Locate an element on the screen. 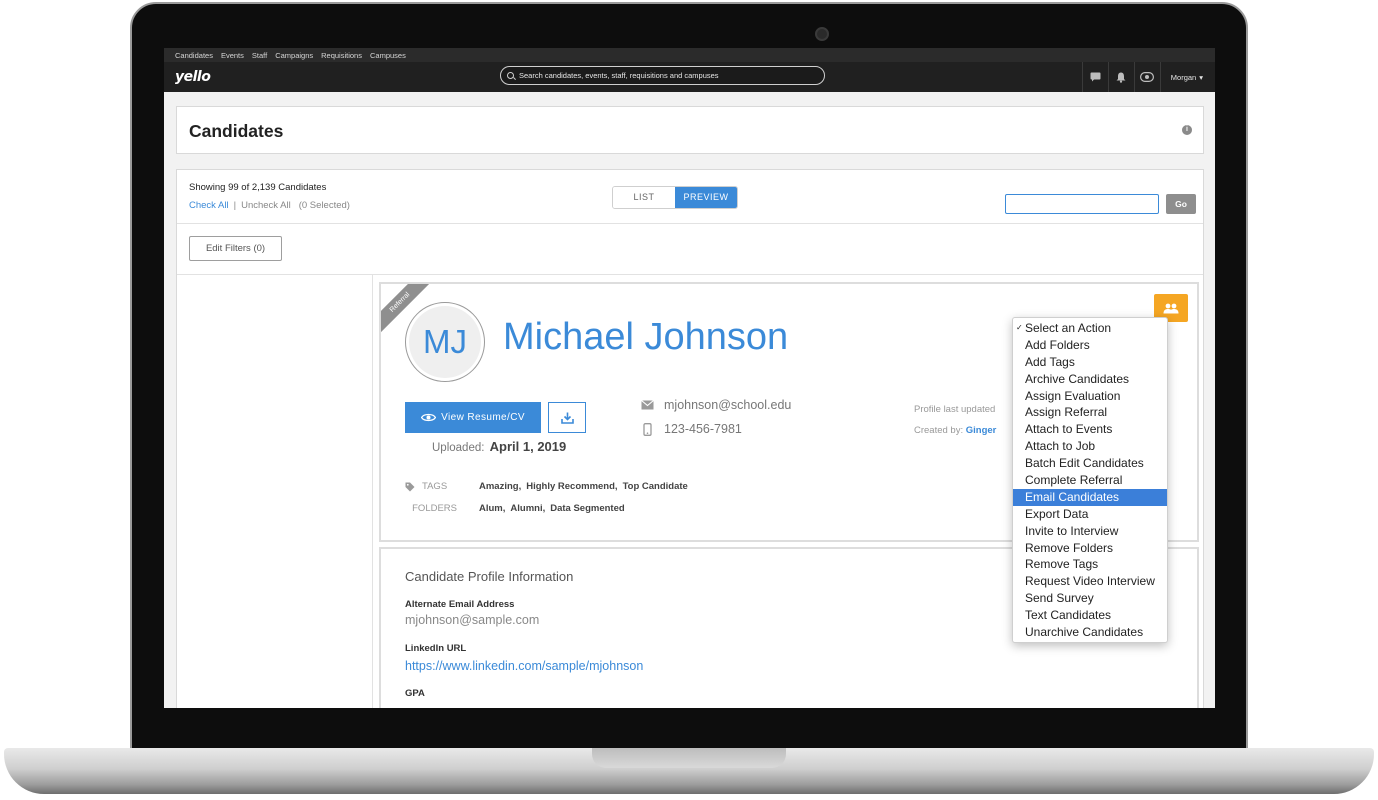 The width and height of the screenshot is (1378, 800). action-option-batch-edit-candidates: Batch Edit Candidates is located at coordinates (1090, 463).